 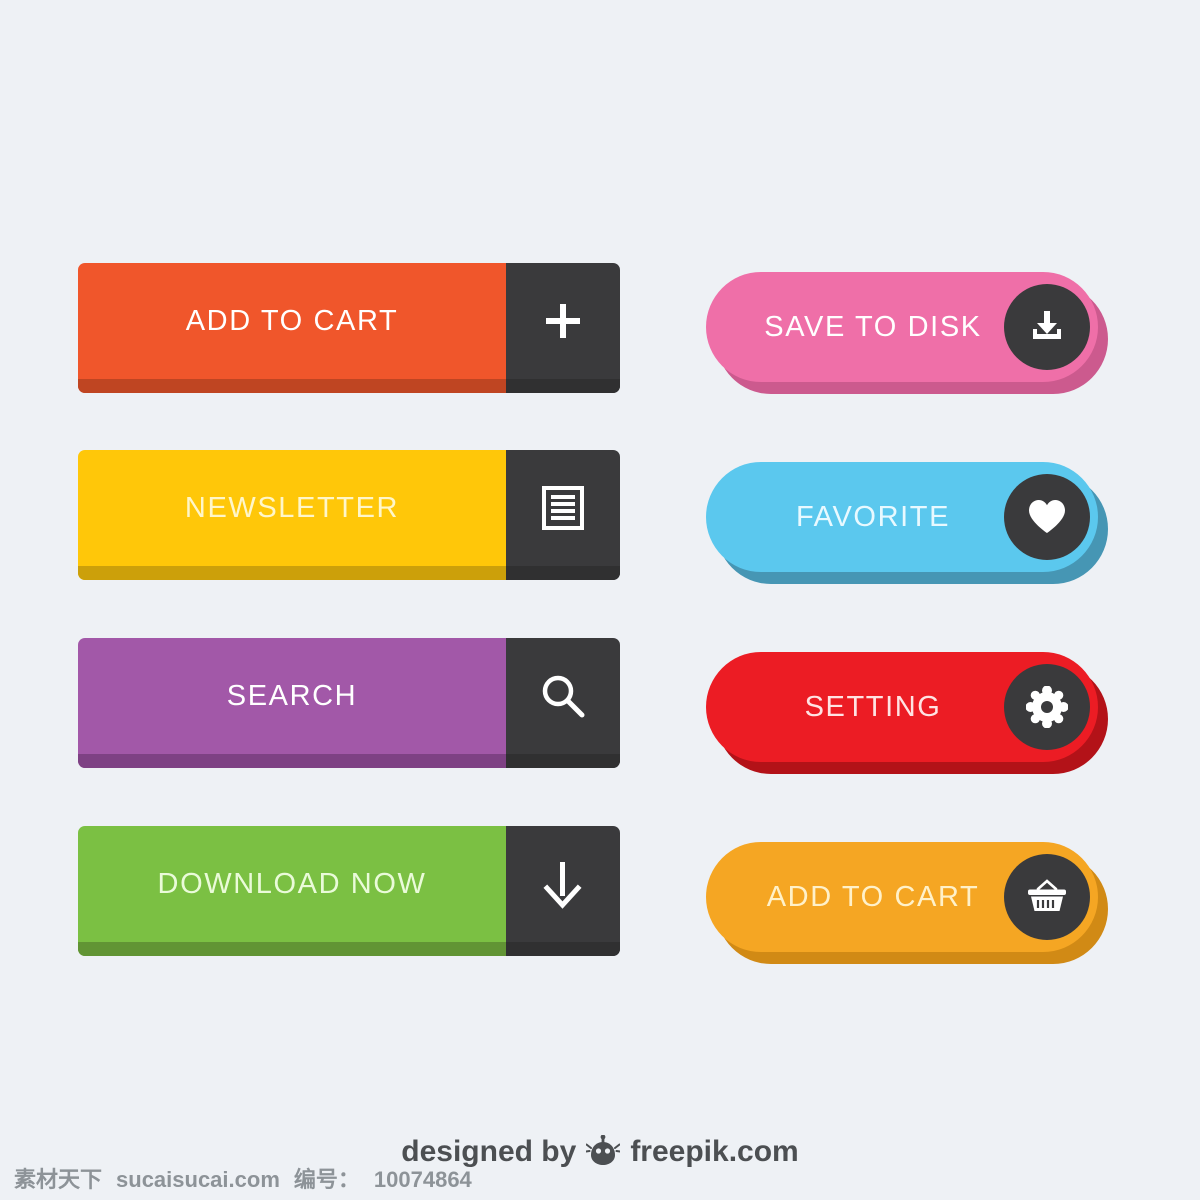 What do you see at coordinates (58, 1179) in the screenshot?
I see `watermark-site-name: 素材天下` at bounding box center [58, 1179].